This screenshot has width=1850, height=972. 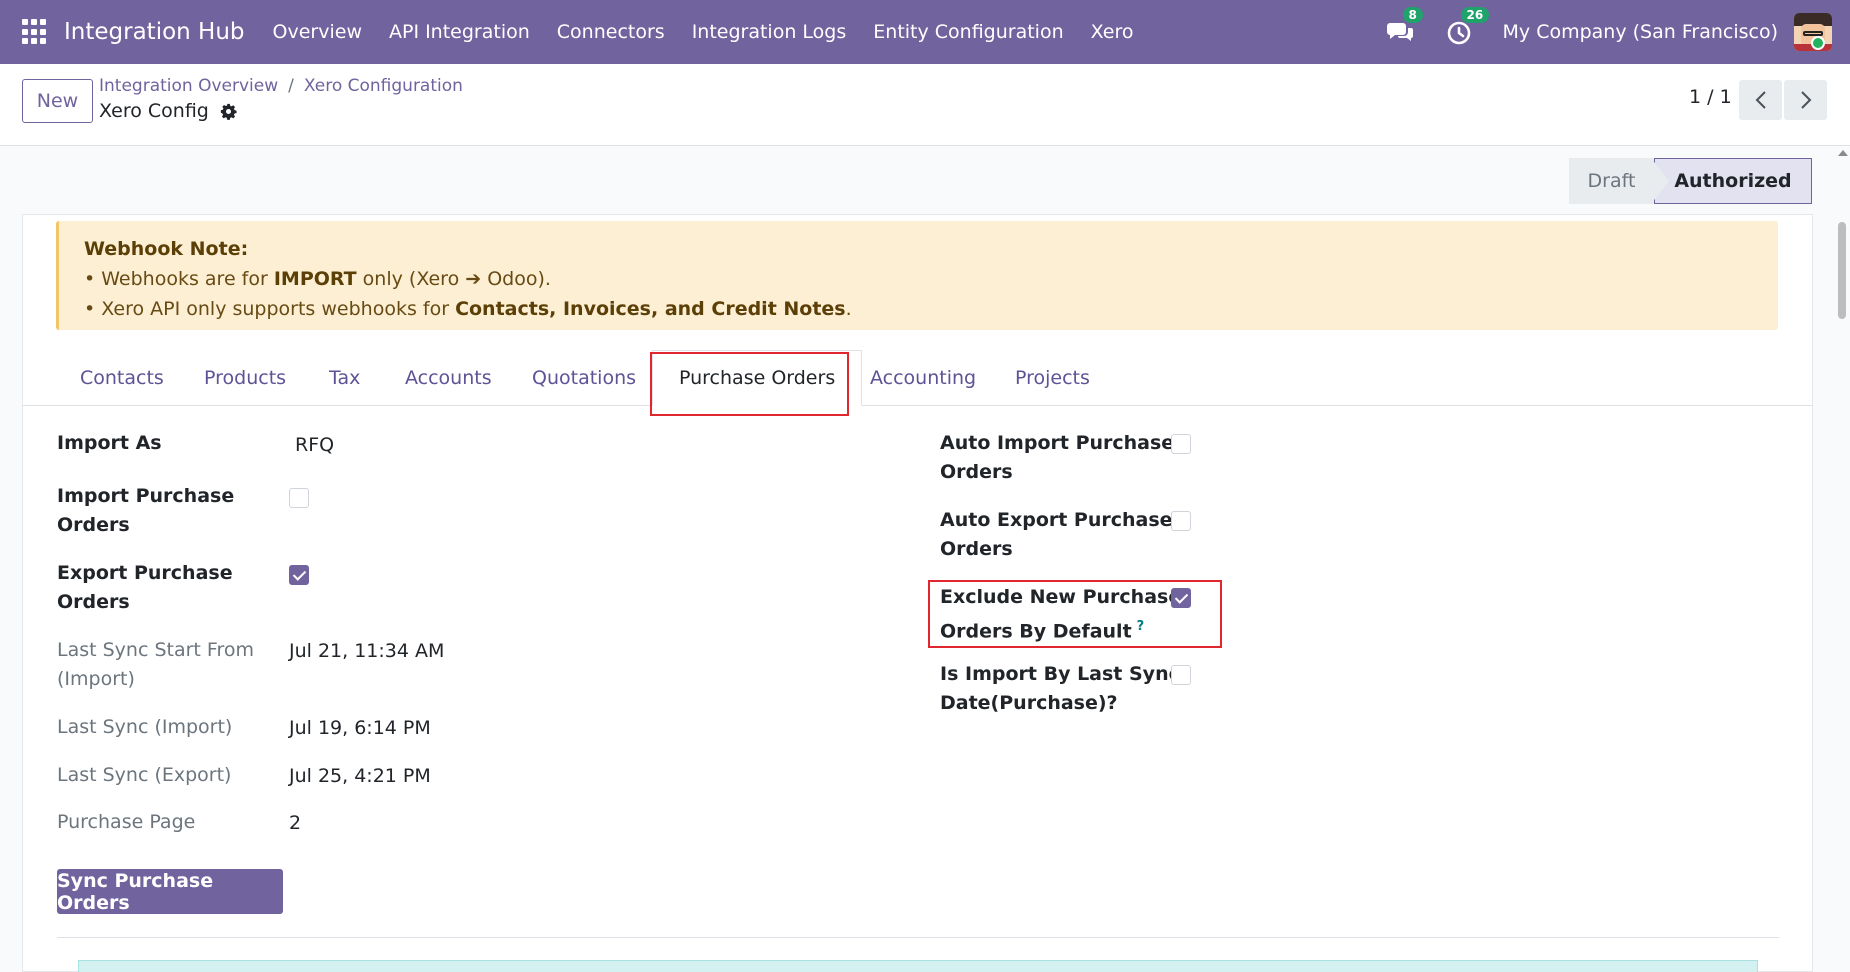 What do you see at coordinates (155, 664) in the screenshot?
I see `last-sync-start-label: Last Sync Start From (Import)` at bounding box center [155, 664].